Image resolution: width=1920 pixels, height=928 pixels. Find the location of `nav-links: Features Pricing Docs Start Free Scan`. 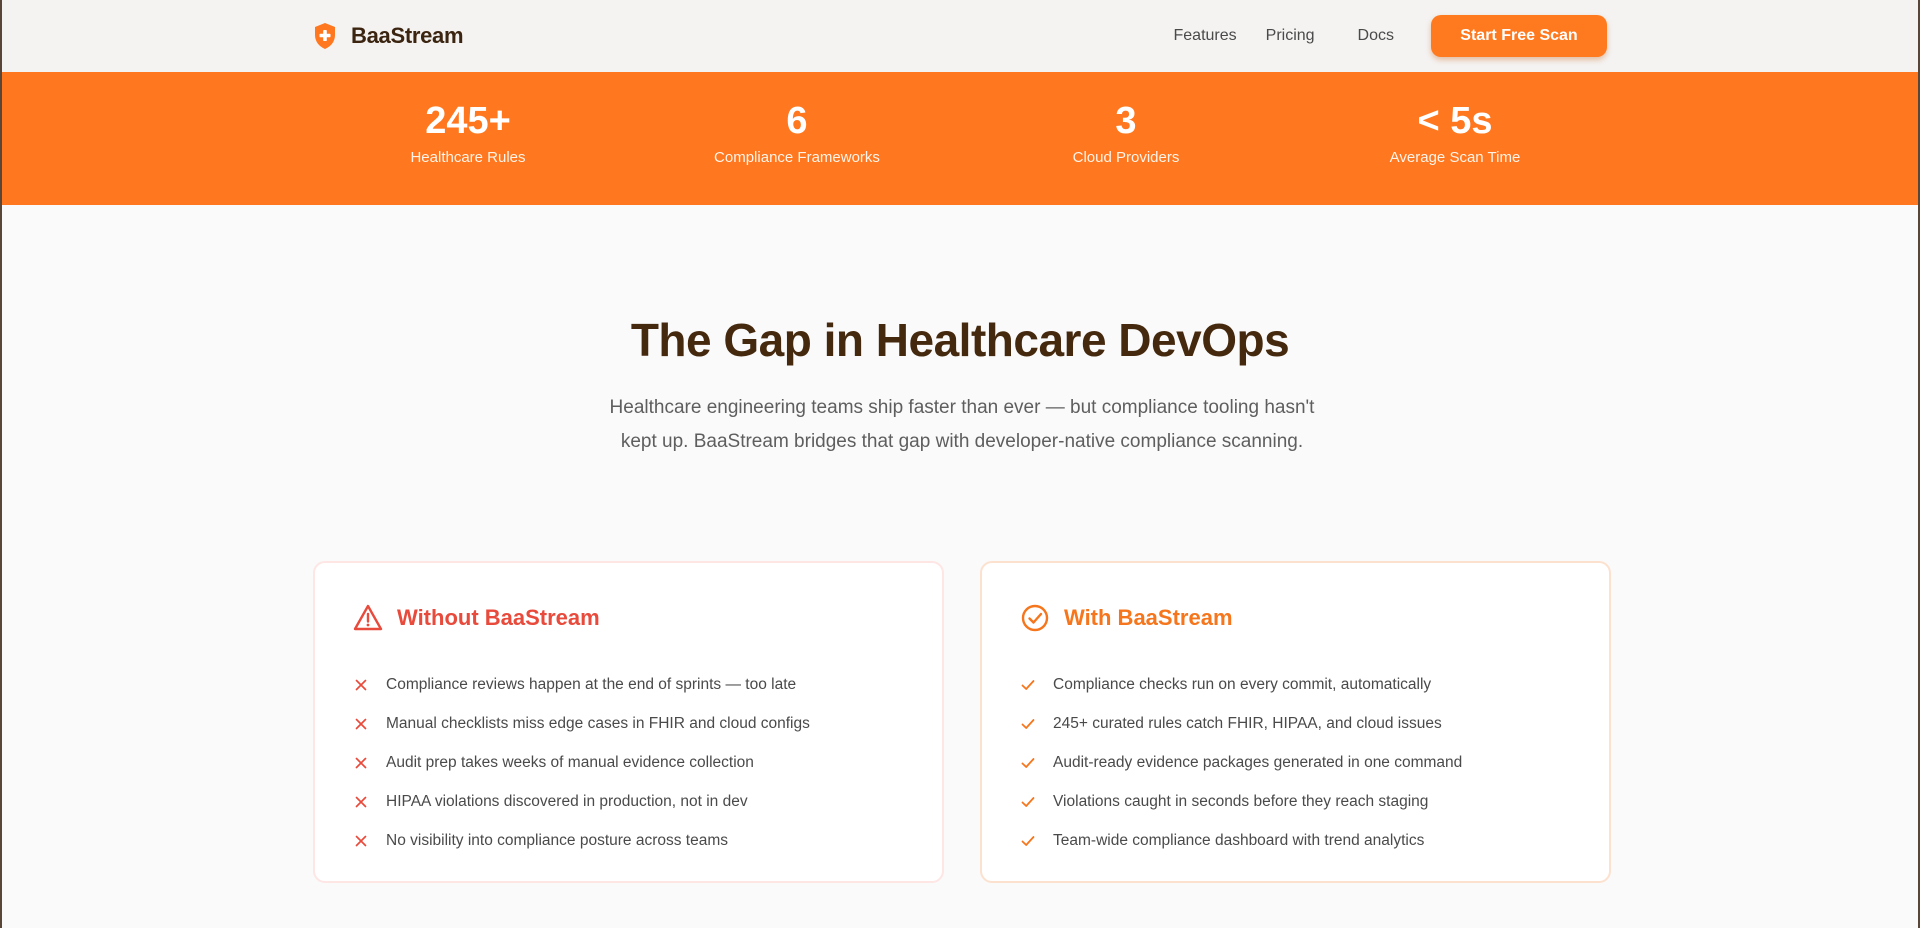

nav-links: Features Pricing Docs Start Free Scan is located at coordinates (1390, 36).